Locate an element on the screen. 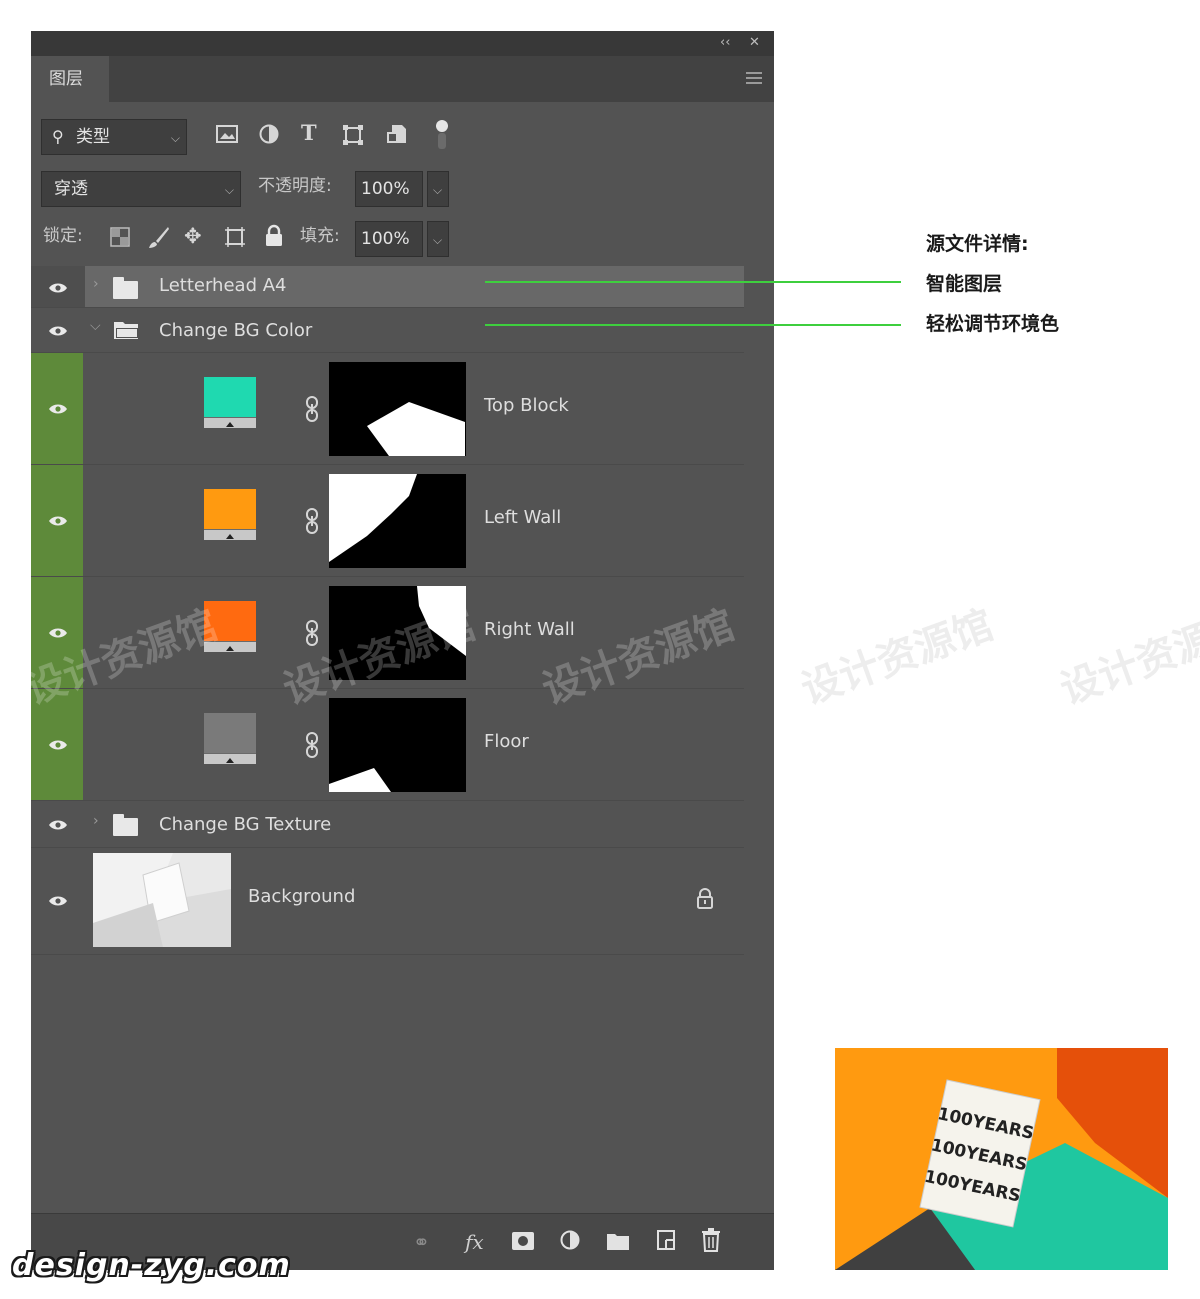 The height and width of the screenshot is (1299, 1200). preview-image: 100YEARS 100YEARS 100YEARS is located at coordinates (1001, 1159).